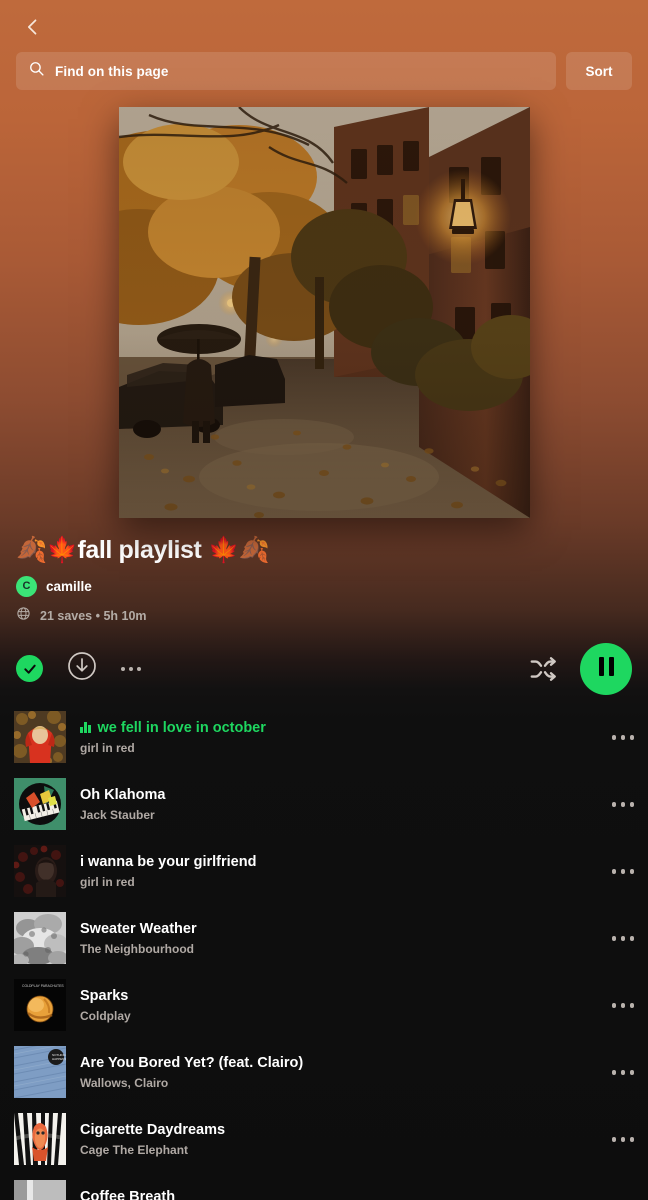 Image resolution: width=648 pixels, height=1200 pixels. Describe the element at coordinates (93, 615) in the screenshot. I see `playlist-stats: 21 saves • 5h 10m` at that location.